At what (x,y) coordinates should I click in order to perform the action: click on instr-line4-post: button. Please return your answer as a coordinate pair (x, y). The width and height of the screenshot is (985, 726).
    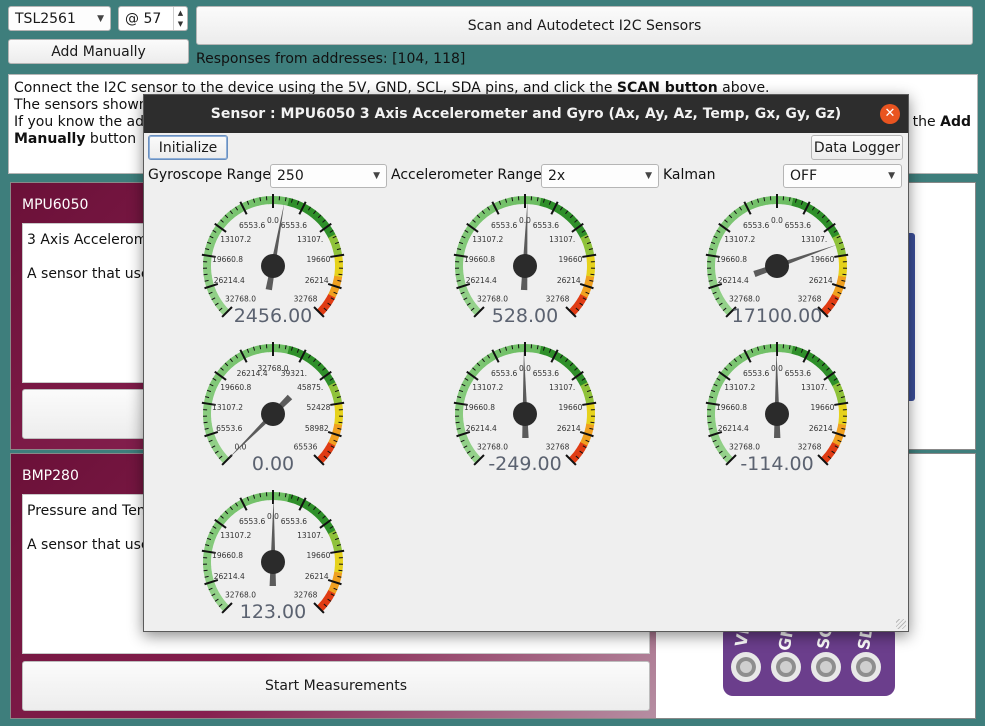
    Looking at the image, I should click on (111, 139).